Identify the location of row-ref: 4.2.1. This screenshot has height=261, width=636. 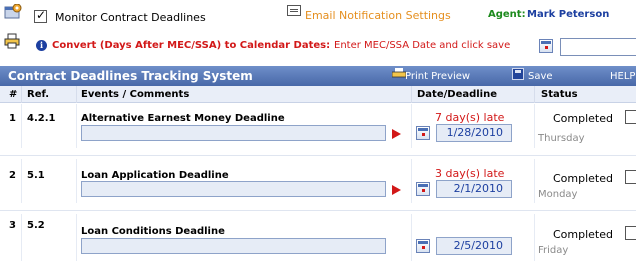
(41, 118).